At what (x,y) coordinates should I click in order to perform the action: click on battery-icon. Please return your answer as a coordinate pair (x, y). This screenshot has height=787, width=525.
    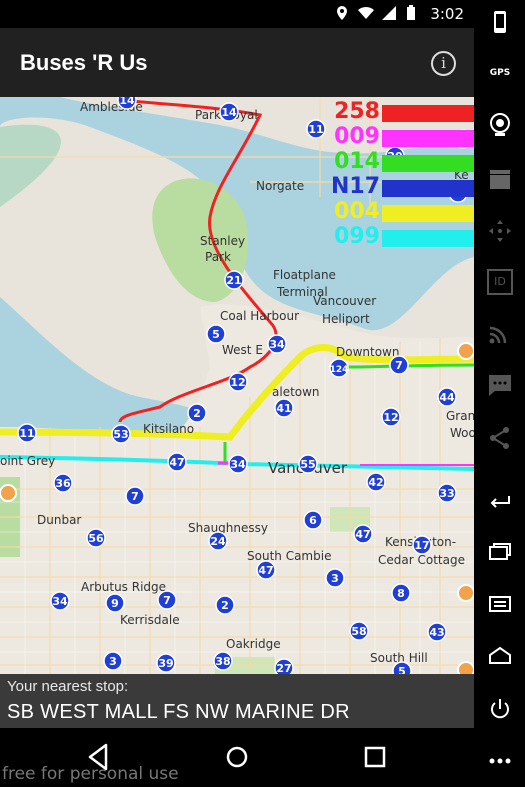
    Looking at the image, I should click on (411, 12).